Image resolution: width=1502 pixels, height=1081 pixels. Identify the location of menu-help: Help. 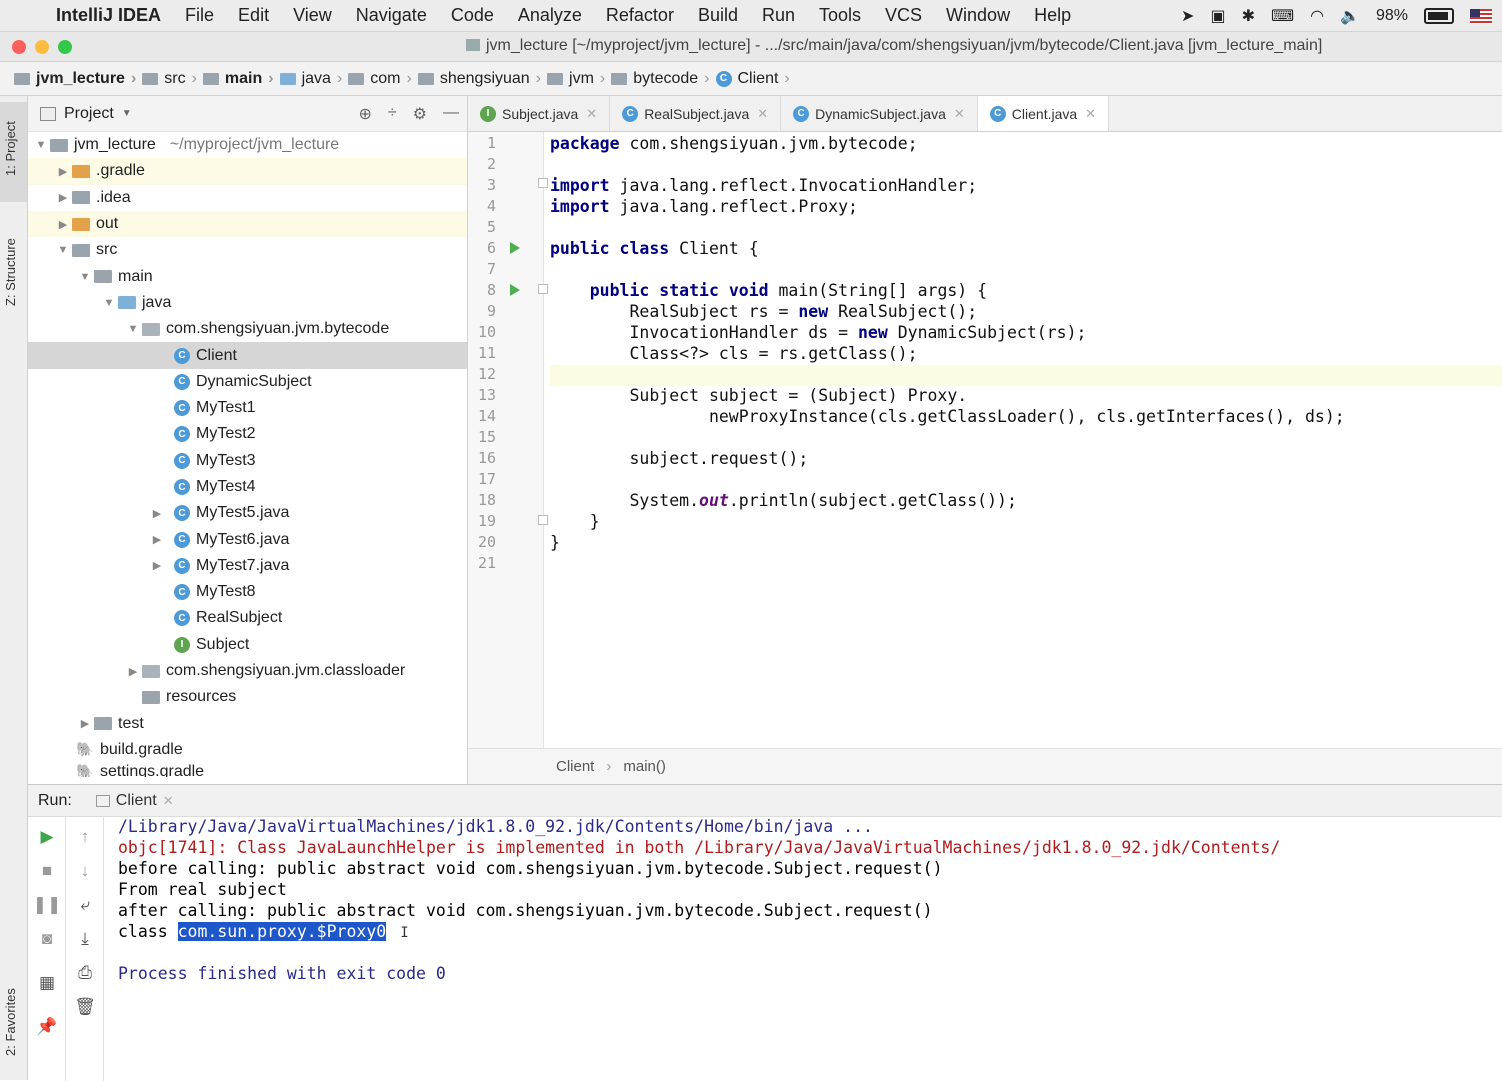
(1052, 15).